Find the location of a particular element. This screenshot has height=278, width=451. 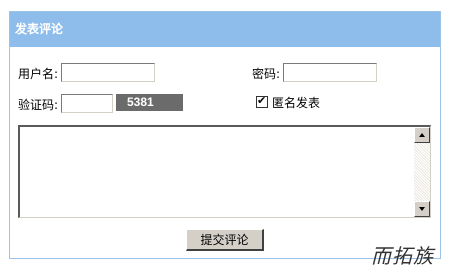

scroll-down-button is located at coordinates (422, 209).